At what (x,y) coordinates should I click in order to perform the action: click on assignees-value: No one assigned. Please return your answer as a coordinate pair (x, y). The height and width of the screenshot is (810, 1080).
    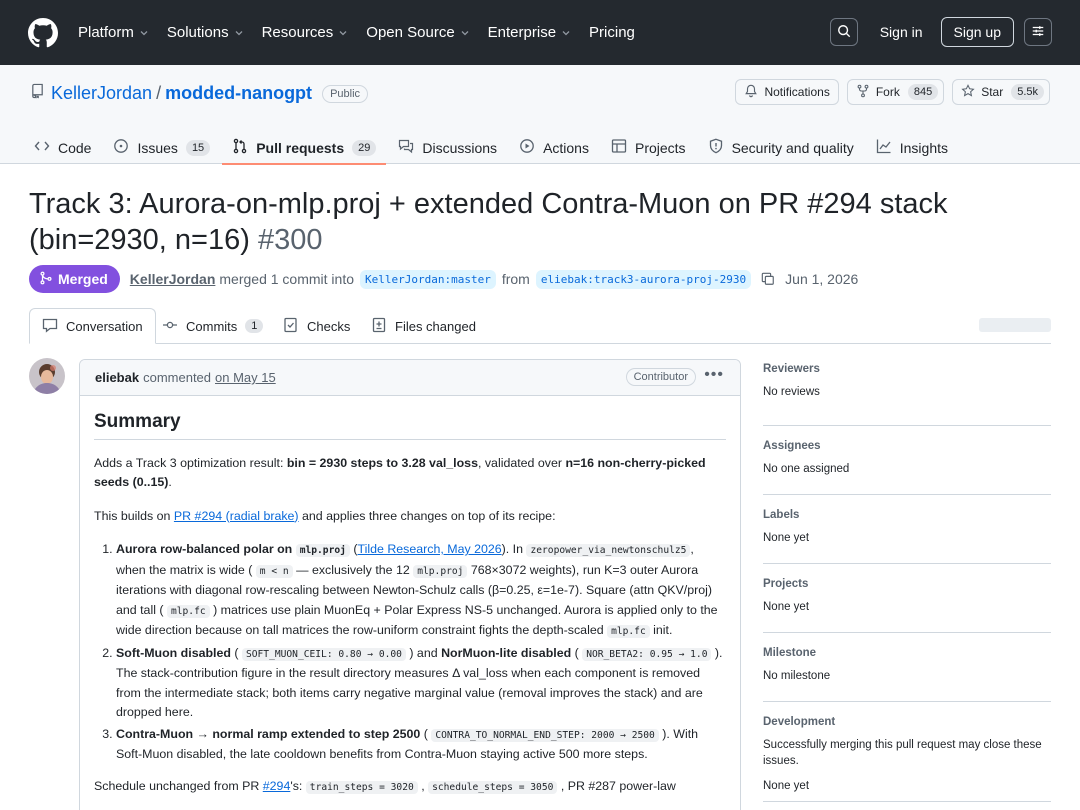
    Looking at the image, I should click on (806, 469).